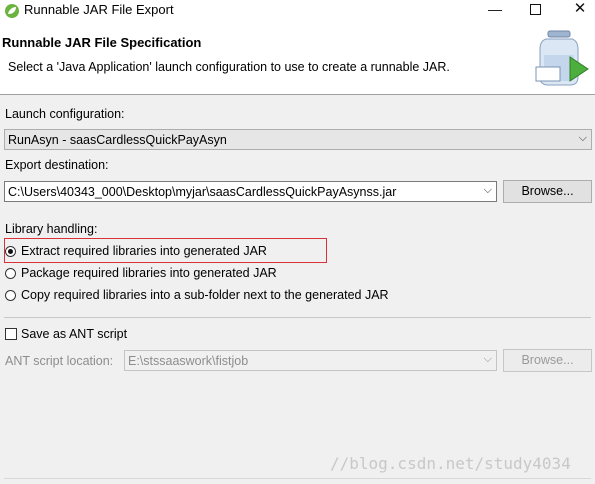 The image size is (595, 484). I want to click on save-ant-label: Save as ANT script, so click(74, 334).